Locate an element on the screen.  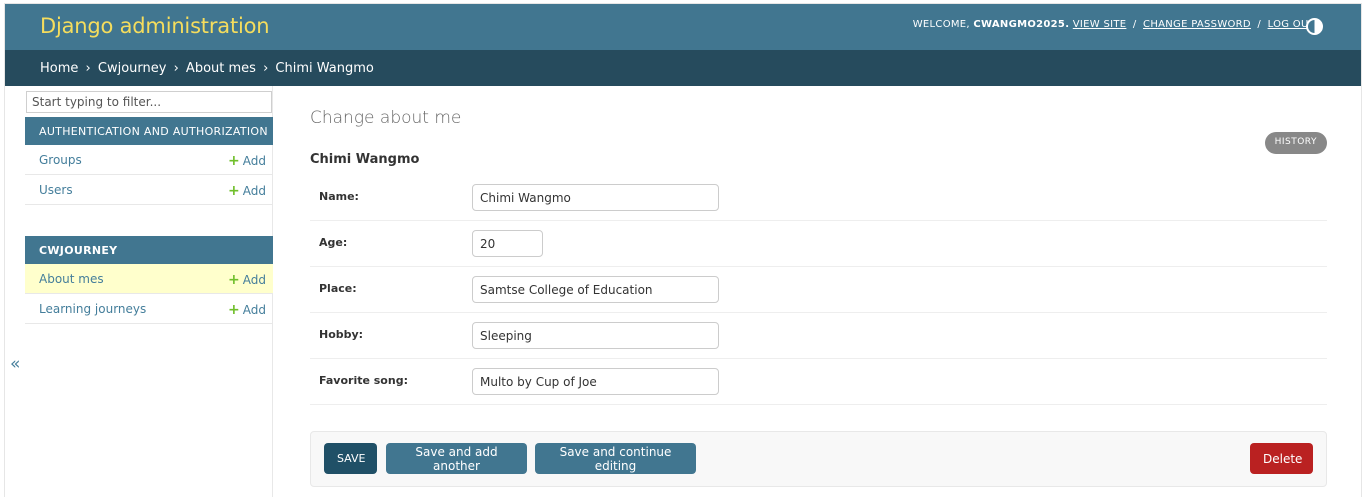
sidebar-collapse-button: « is located at coordinates (15, 364).